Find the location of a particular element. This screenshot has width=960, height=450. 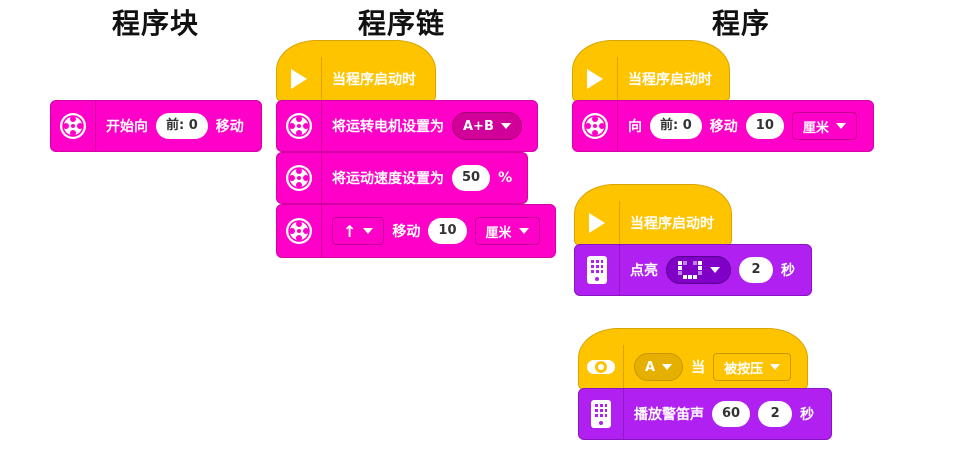

duration-input: 2 is located at coordinates (756, 270).